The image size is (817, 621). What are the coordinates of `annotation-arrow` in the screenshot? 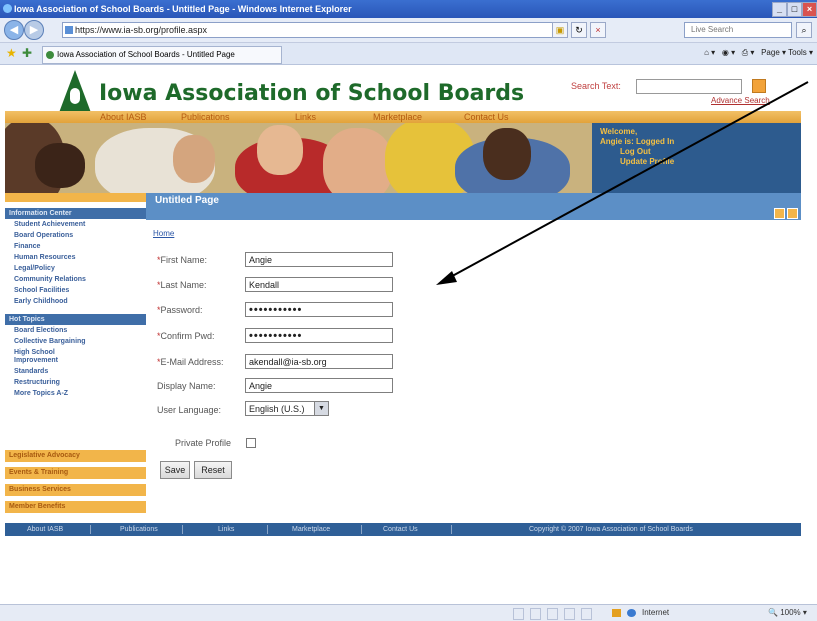 It's located at (622, 183).